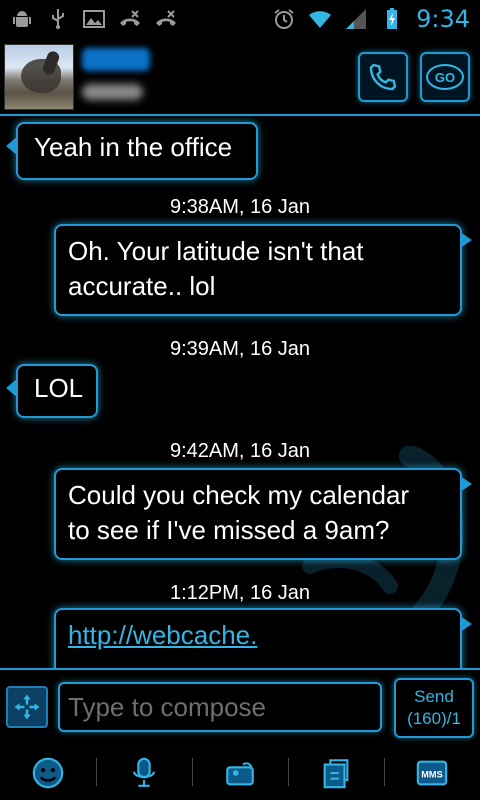 The height and width of the screenshot is (800, 480). I want to click on microphone-icon, so click(144, 772).